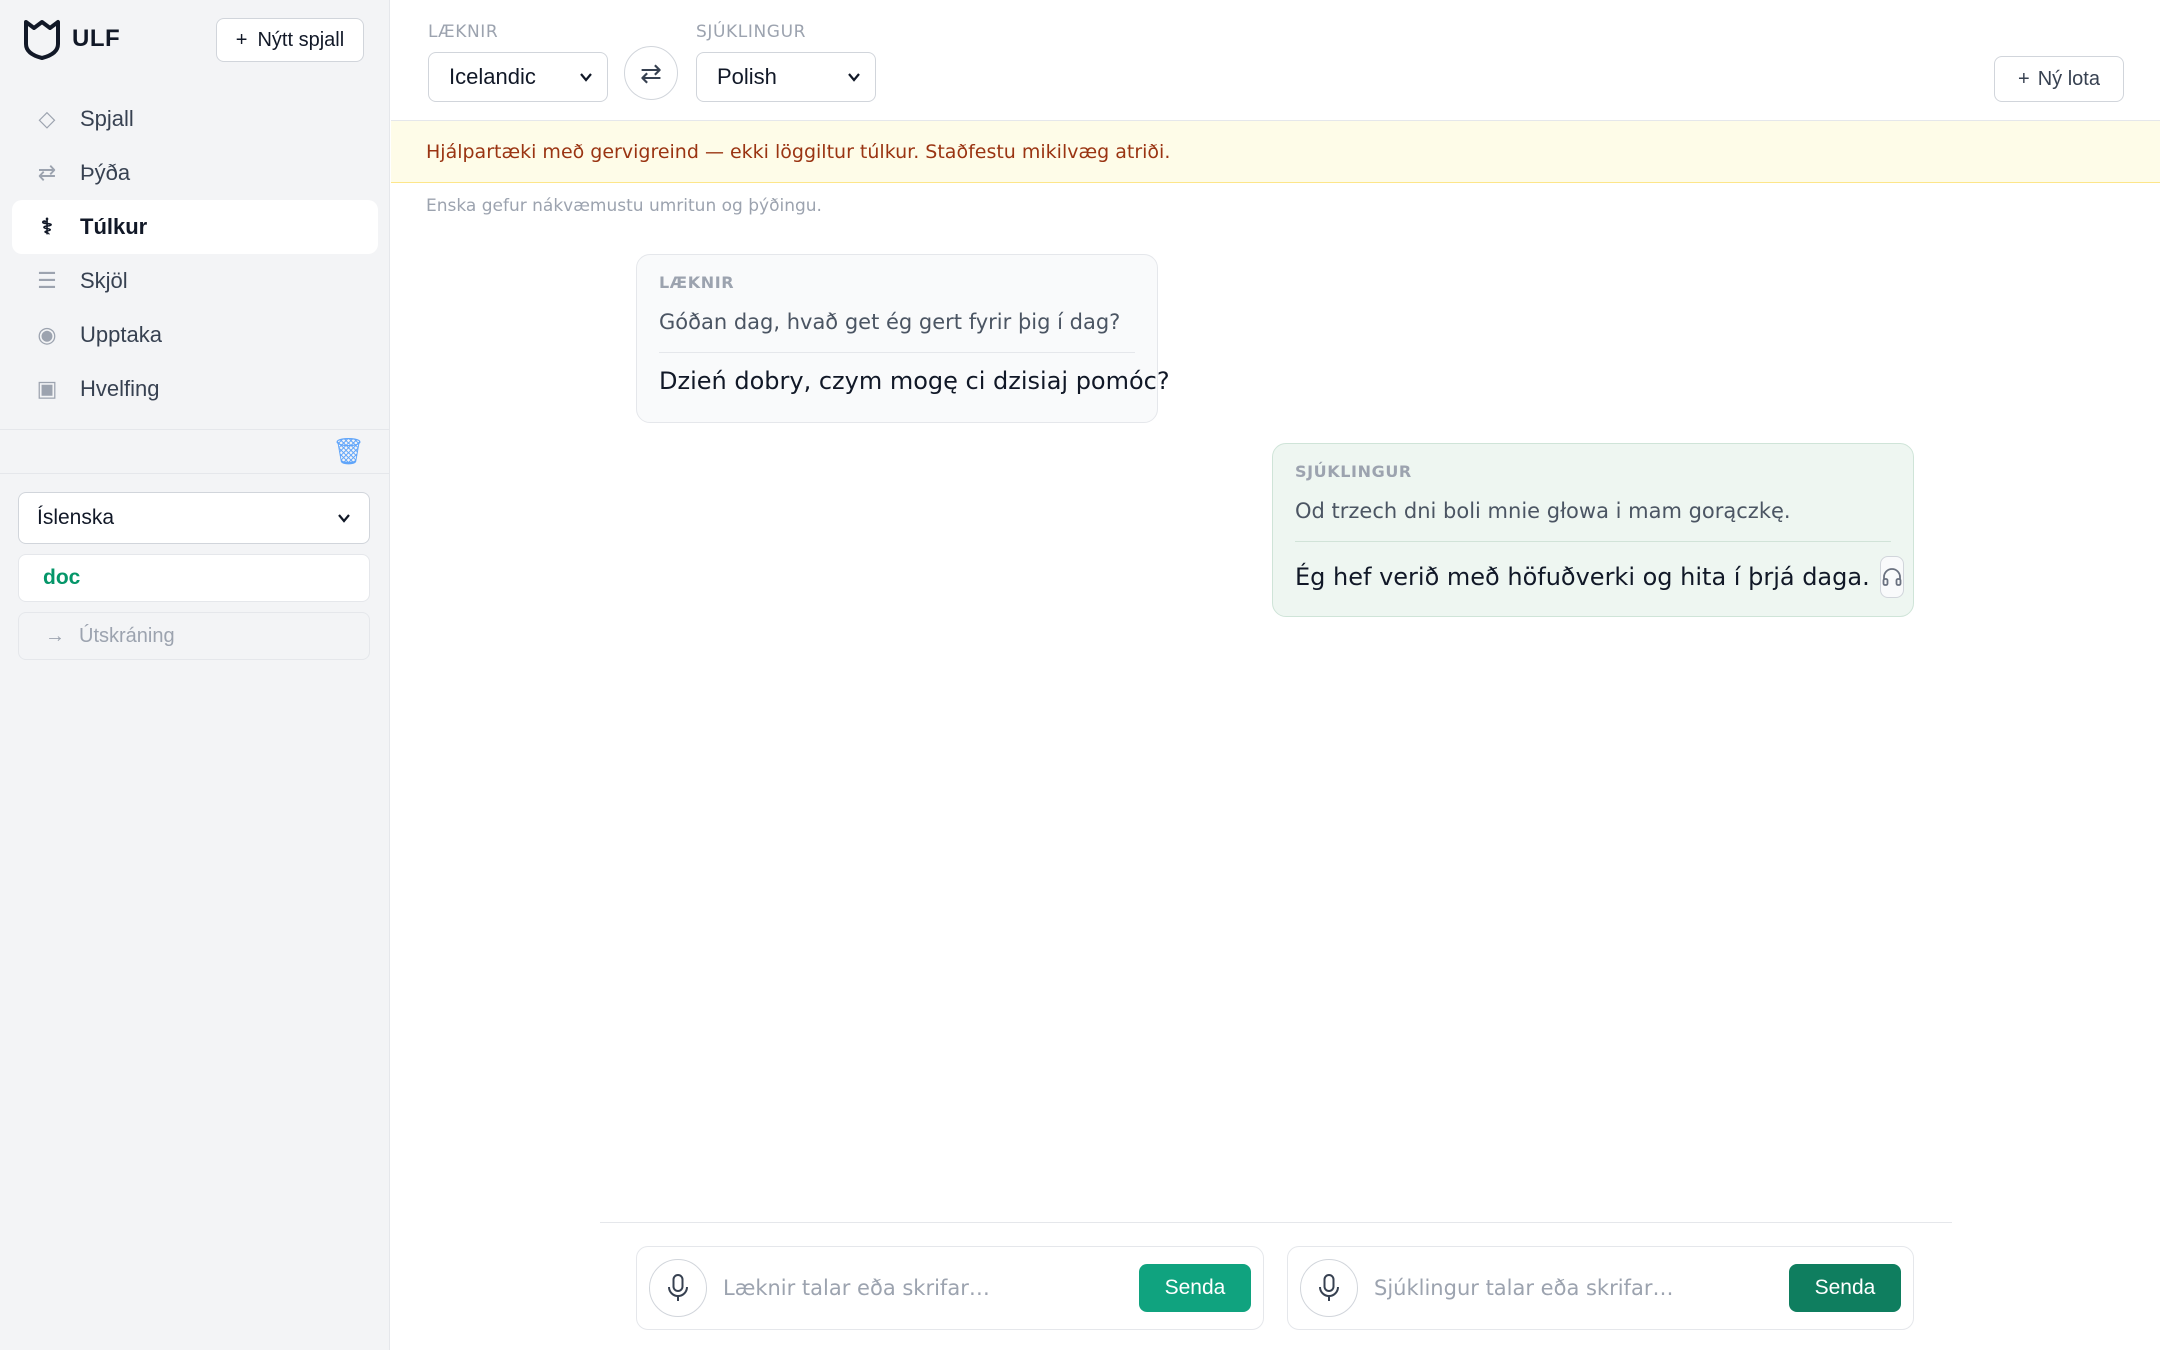  What do you see at coordinates (47, 280) in the screenshot?
I see `list-icon: ☰` at bounding box center [47, 280].